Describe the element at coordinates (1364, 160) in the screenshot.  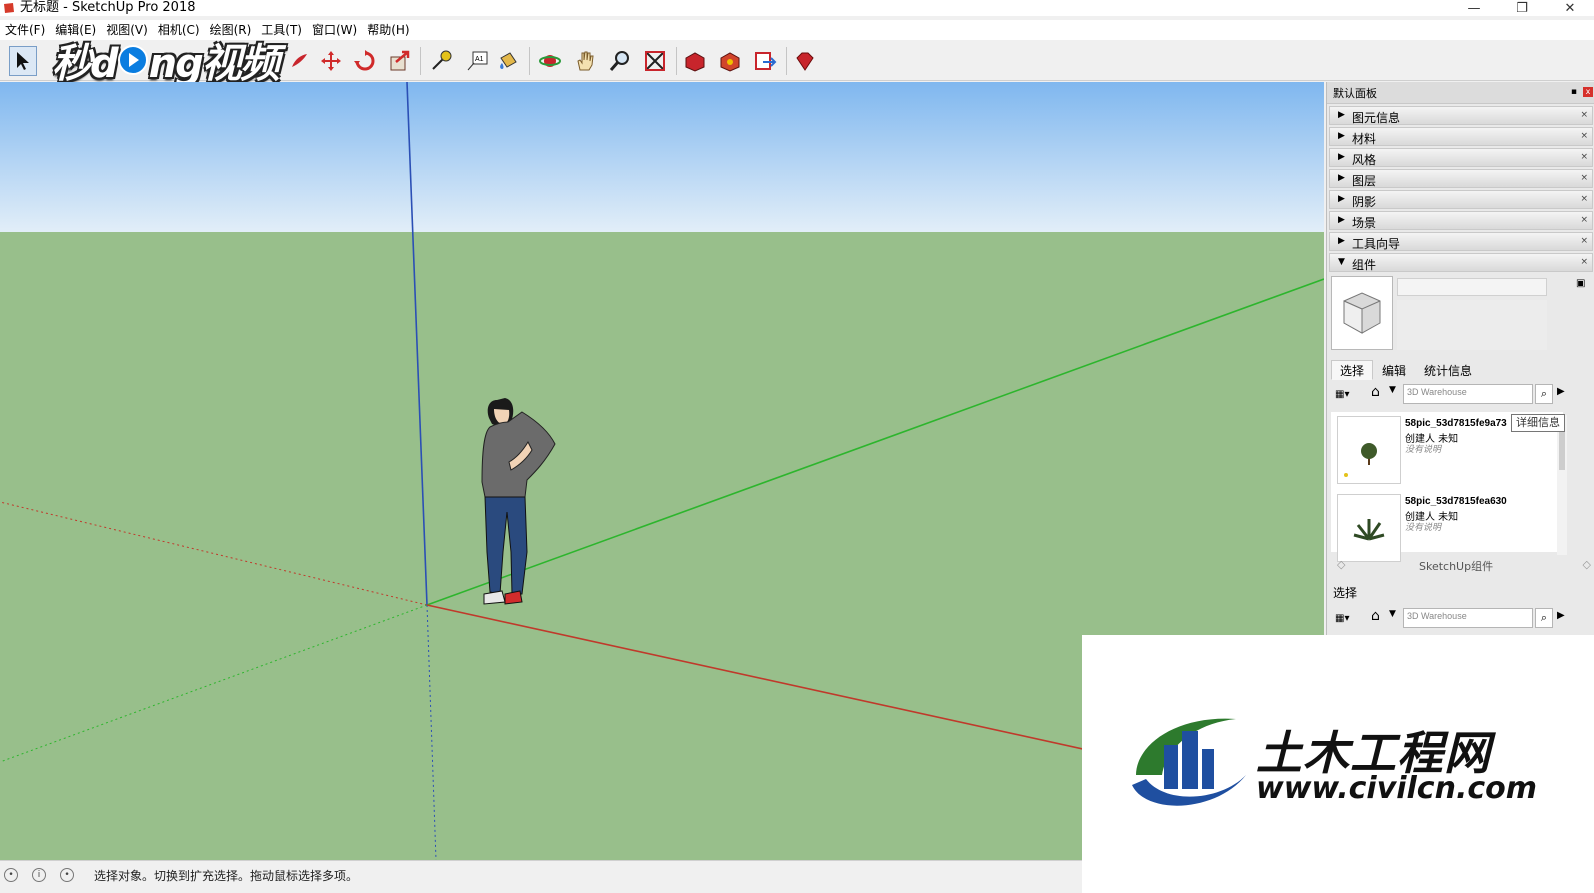
I see `tray-label: 风格` at that location.